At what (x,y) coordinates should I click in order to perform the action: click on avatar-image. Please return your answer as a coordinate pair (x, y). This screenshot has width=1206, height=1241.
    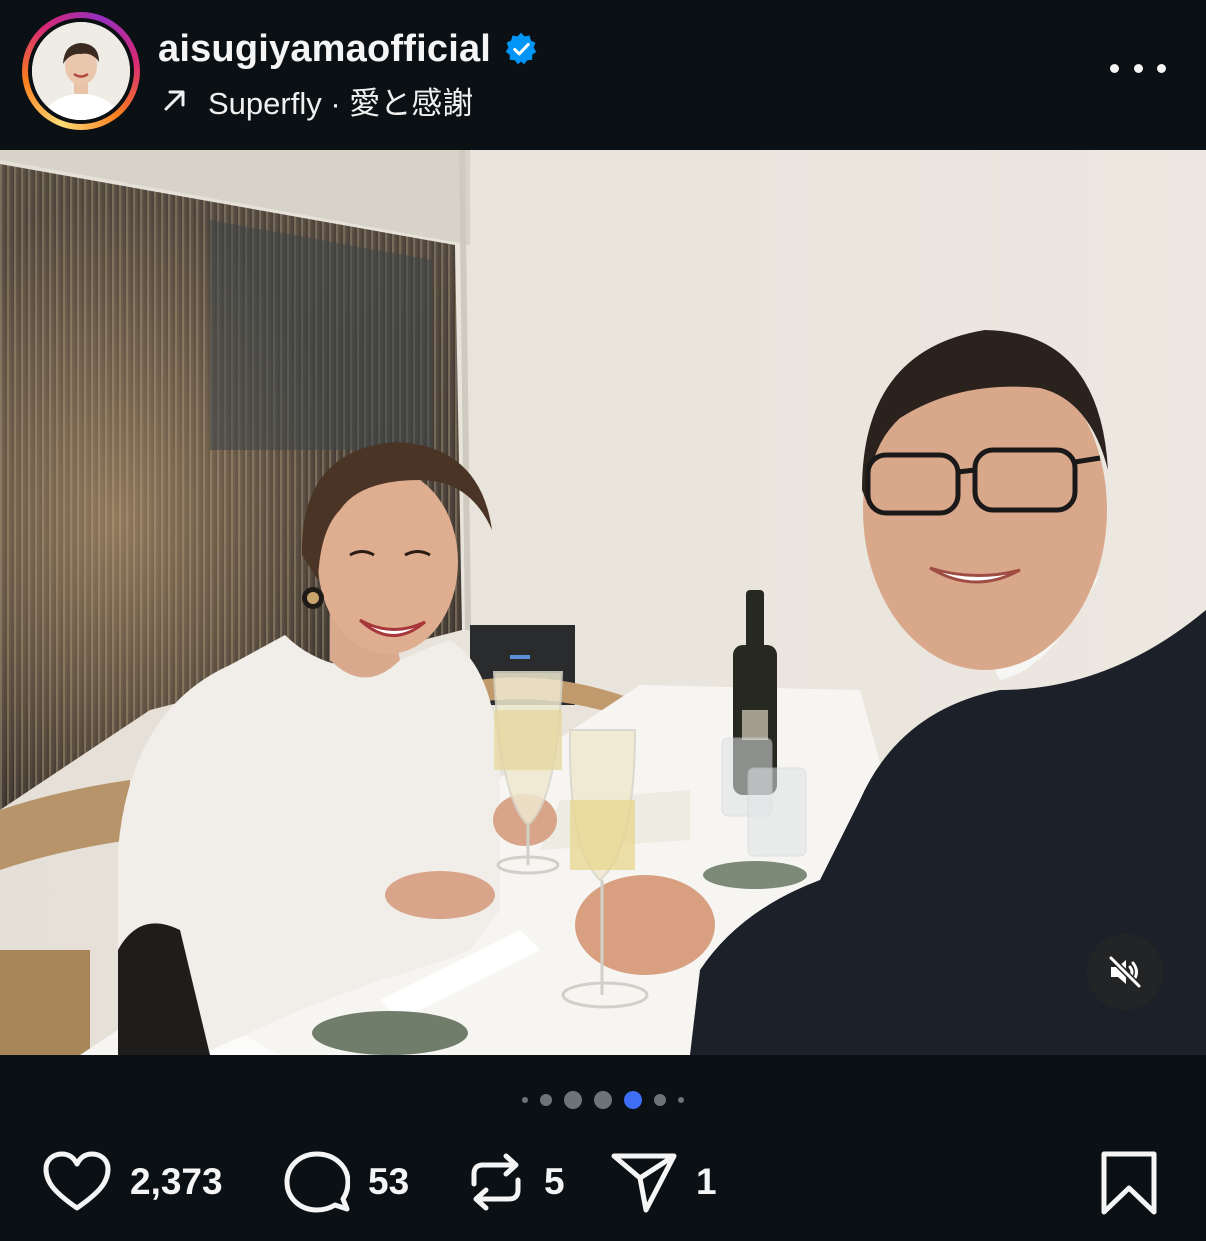
    Looking at the image, I should click on (81, 71).